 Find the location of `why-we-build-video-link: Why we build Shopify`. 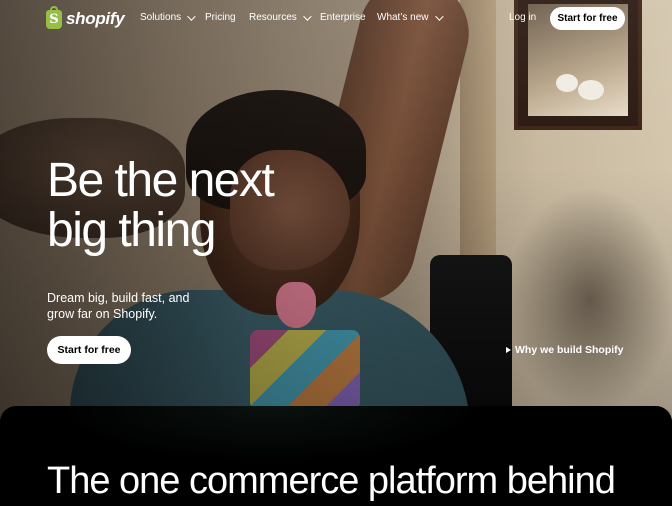

why-we-build-video-link: Why we build Shopify is located at coordinates (565, 350).